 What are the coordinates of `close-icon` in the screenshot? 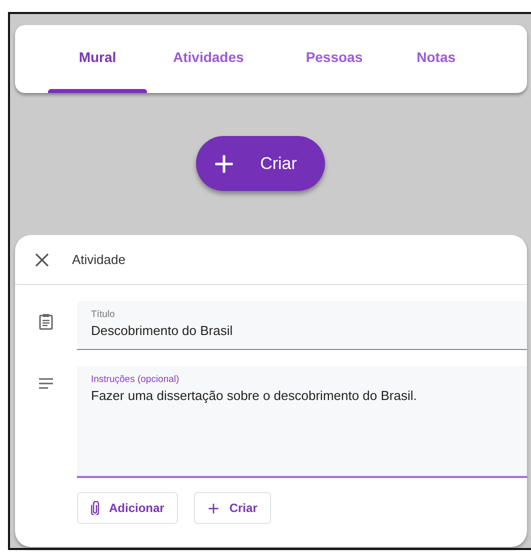 It's located at (42, 259).